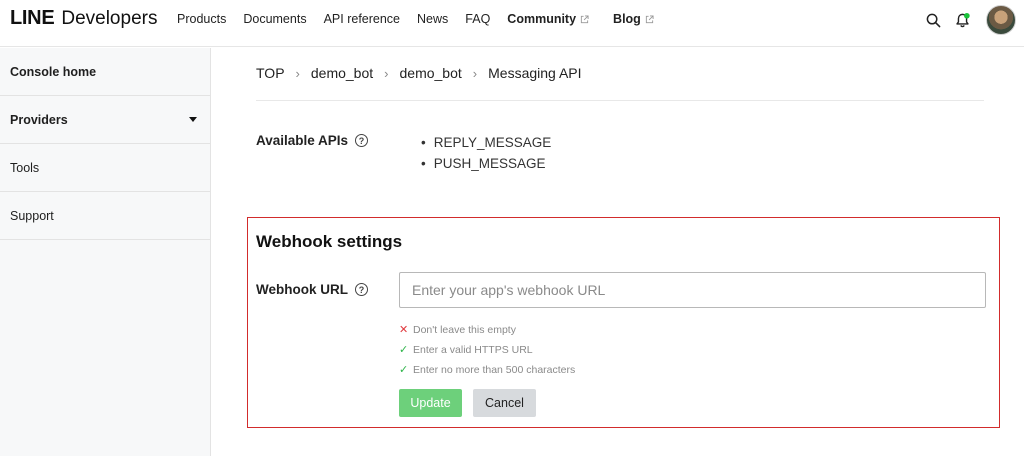  I want to click on validation-rule-not-empty: ✕ Don't leave this empty, so click(487, 330).